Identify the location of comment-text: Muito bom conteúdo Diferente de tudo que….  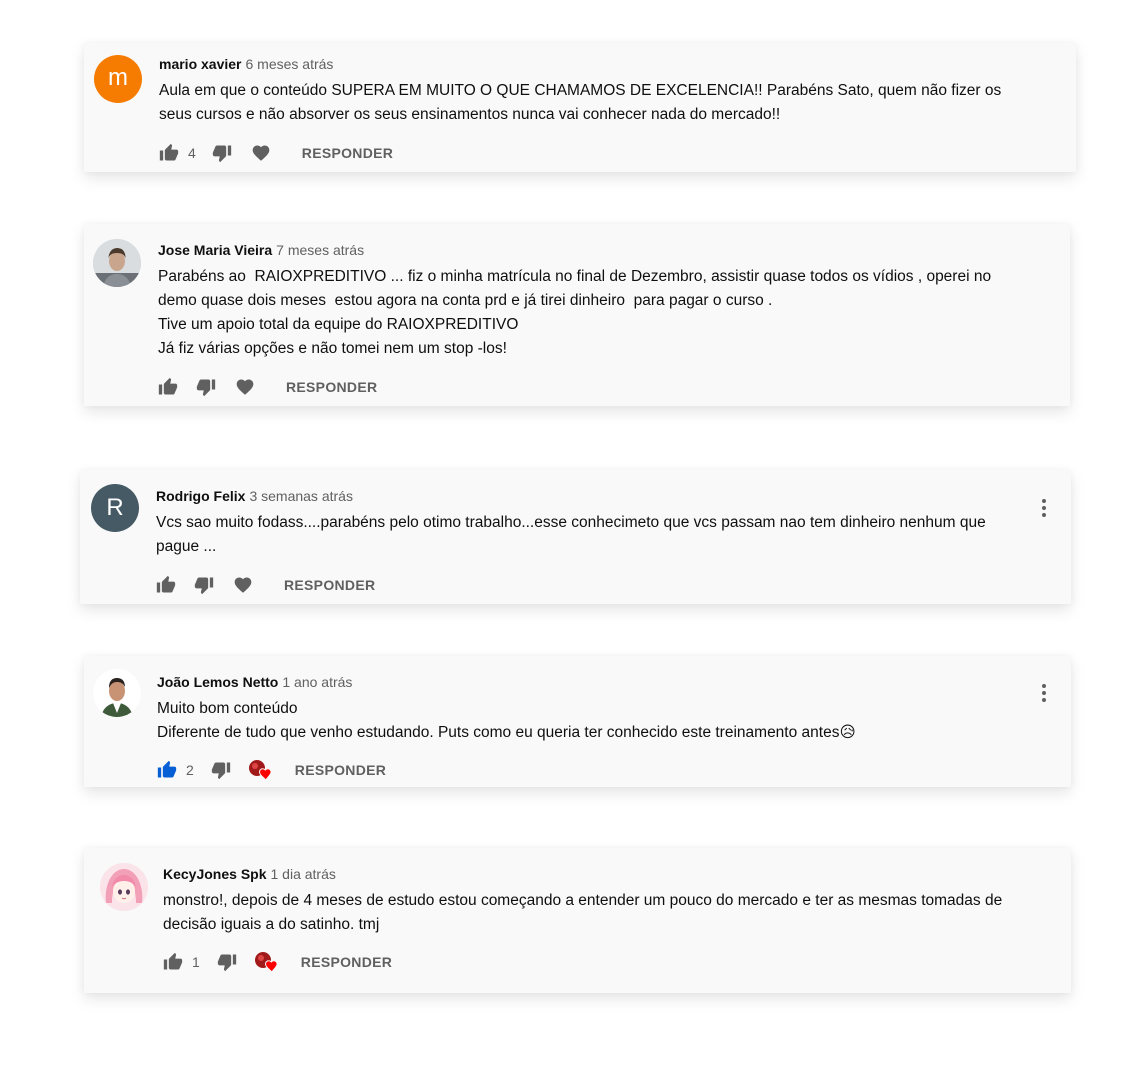
(506, 720).